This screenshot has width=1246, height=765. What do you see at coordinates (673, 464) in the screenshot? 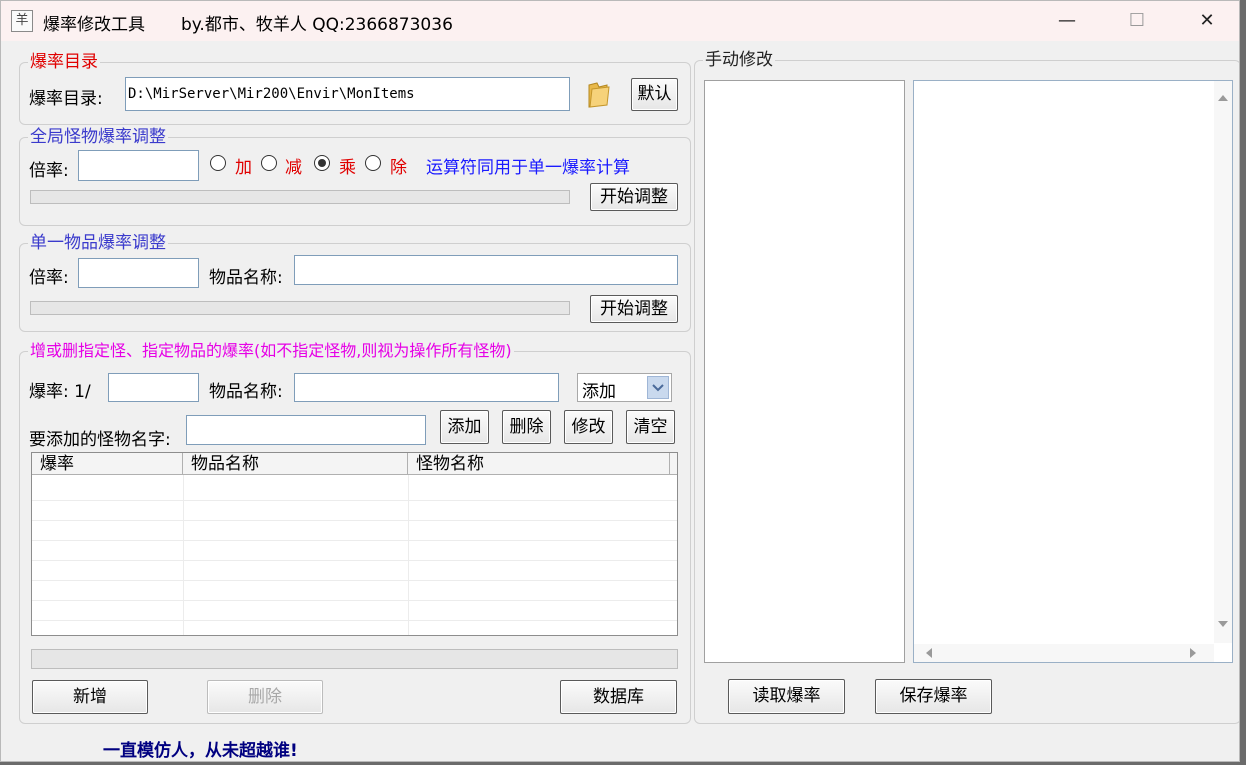
I see `col-header-filler` at bounding box center [673, 464].